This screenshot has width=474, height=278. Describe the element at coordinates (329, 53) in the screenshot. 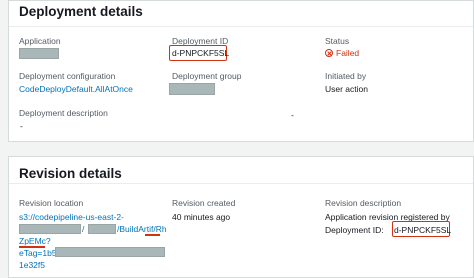

I see `failed-icon` at that location.